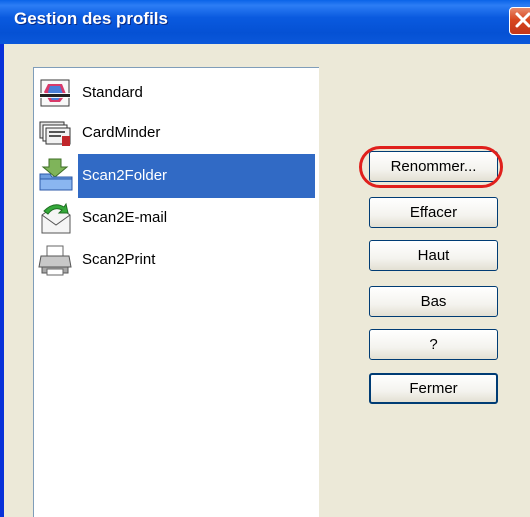 The width and height of the screenshot is (530, 517). What do you see at coordinates (56, 133) in the screenshot?
I see `card-scanner-icon` at bounding box center [56, 133].